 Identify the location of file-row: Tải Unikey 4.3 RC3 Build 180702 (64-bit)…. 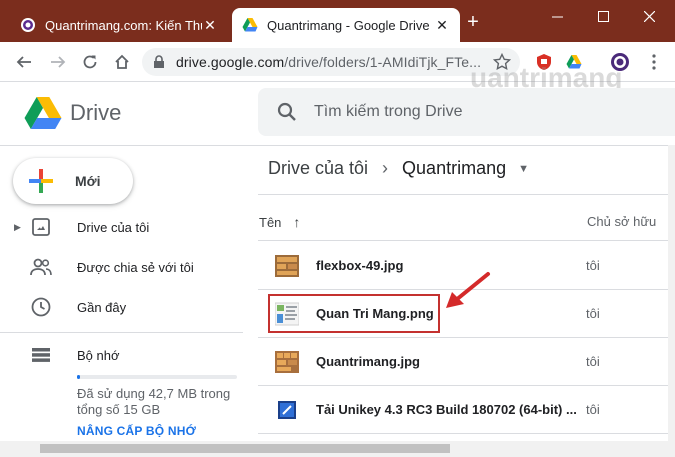
(466, 410).